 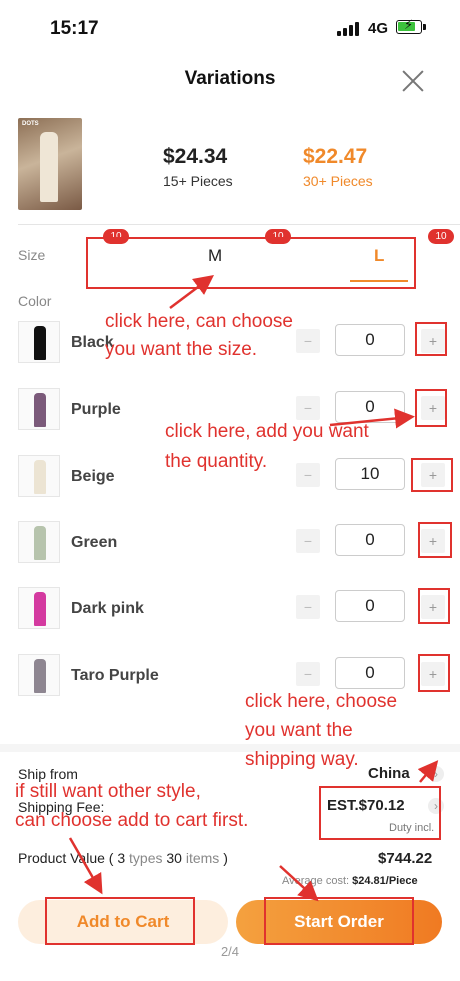 I want to click on color-name: Dark pink, so click(x=107, y=608).